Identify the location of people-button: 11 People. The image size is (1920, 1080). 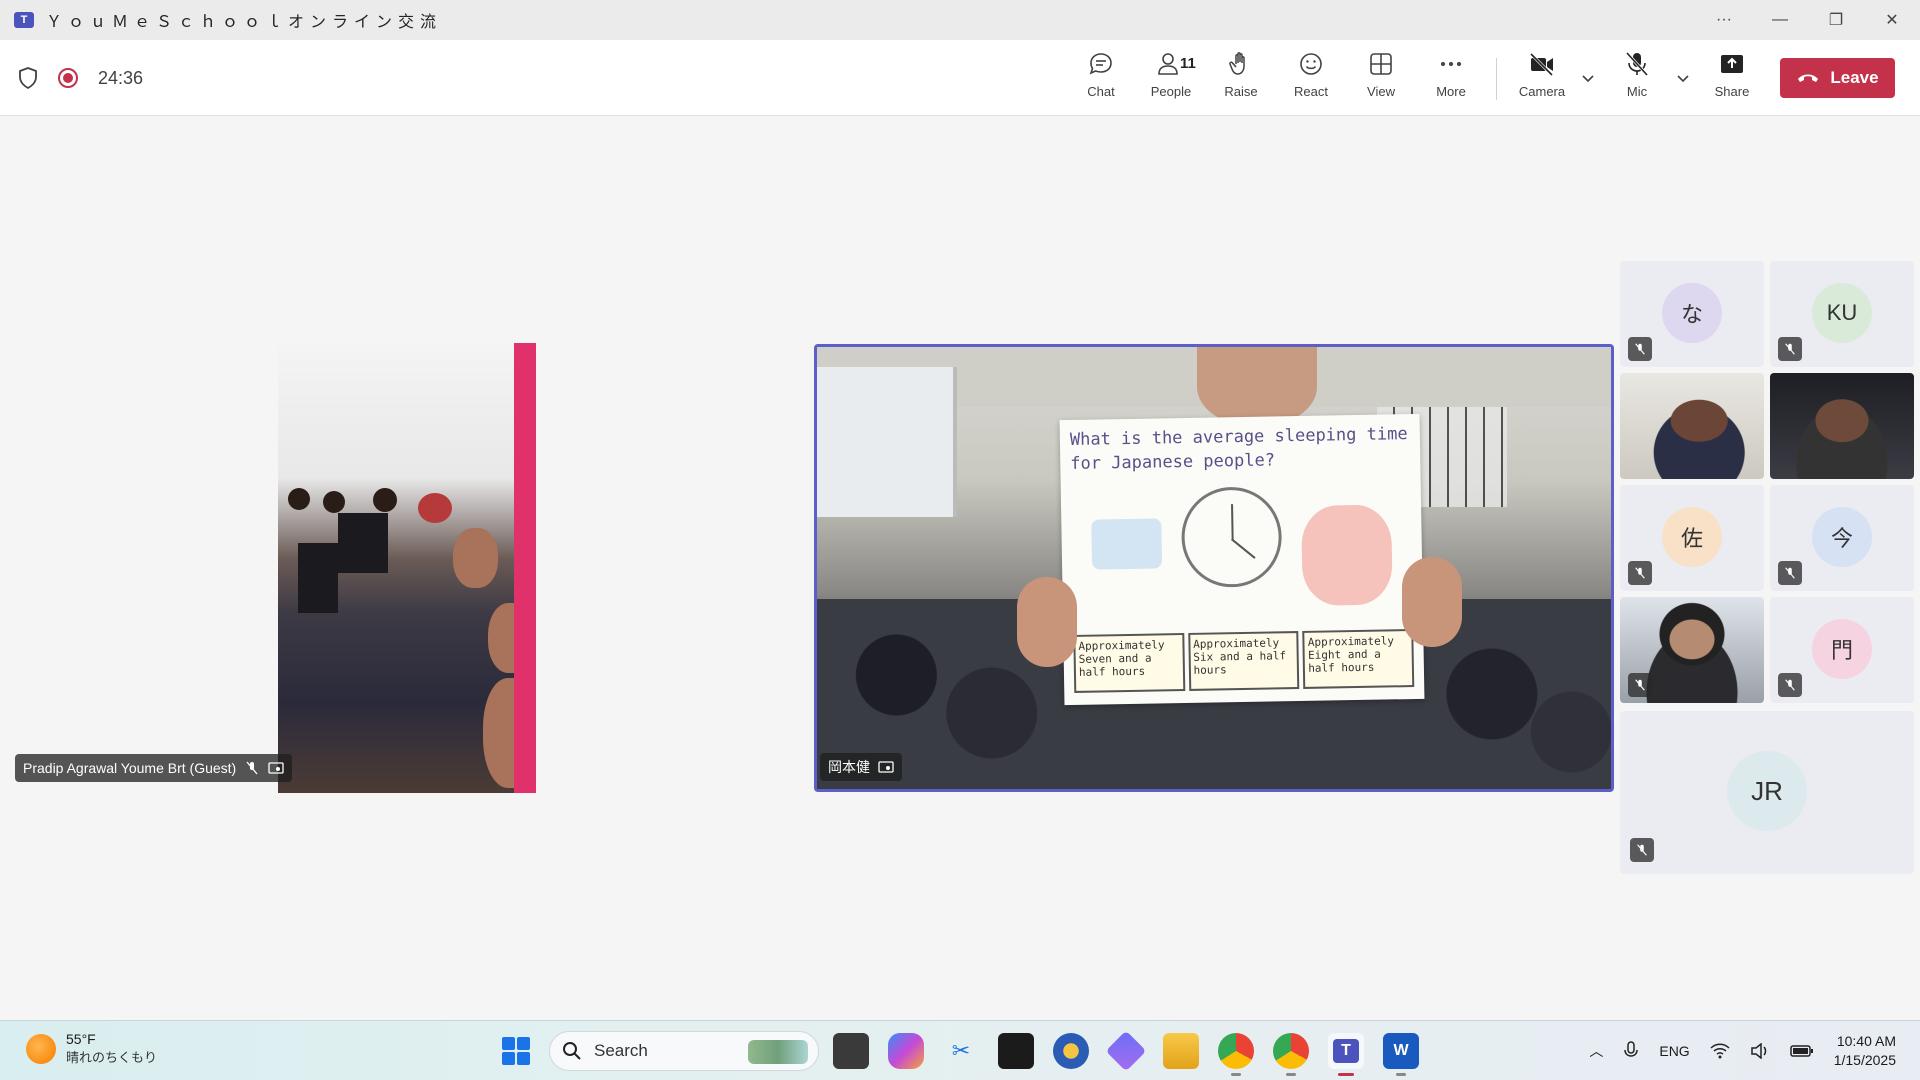
(1171, 79).